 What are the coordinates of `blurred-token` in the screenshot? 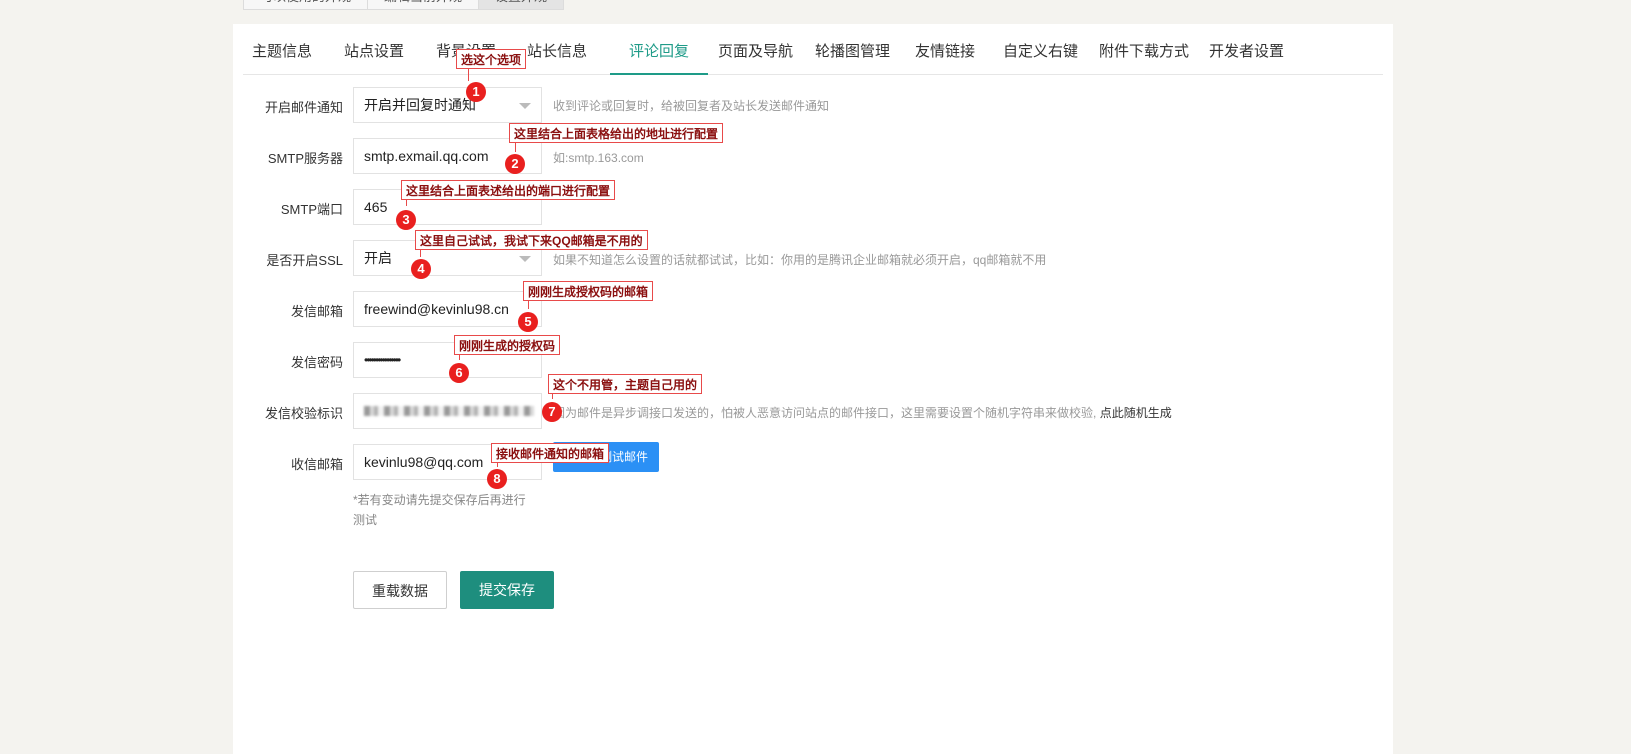 It's located at (449, 411).